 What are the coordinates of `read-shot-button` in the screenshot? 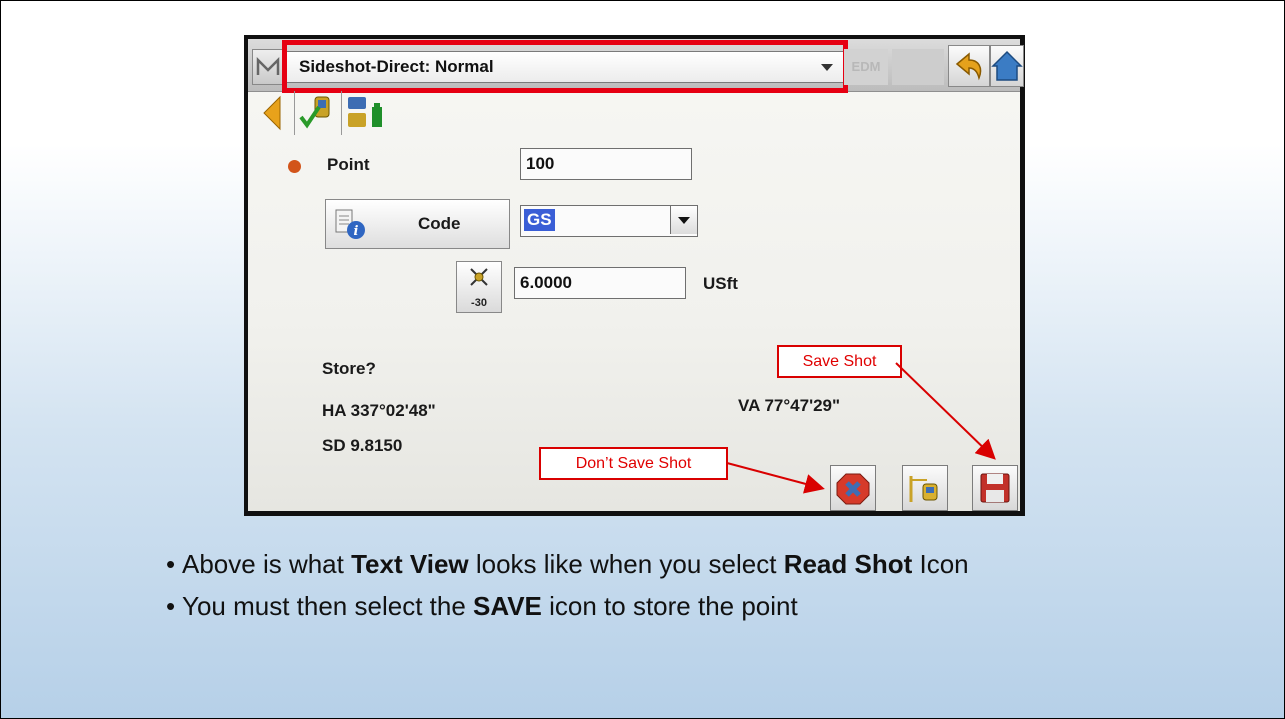 It's located at (925, 488).